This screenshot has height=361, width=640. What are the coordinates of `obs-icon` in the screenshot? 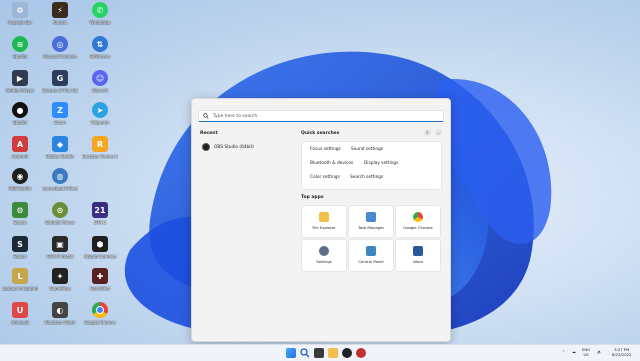 It's located at (206, 147).